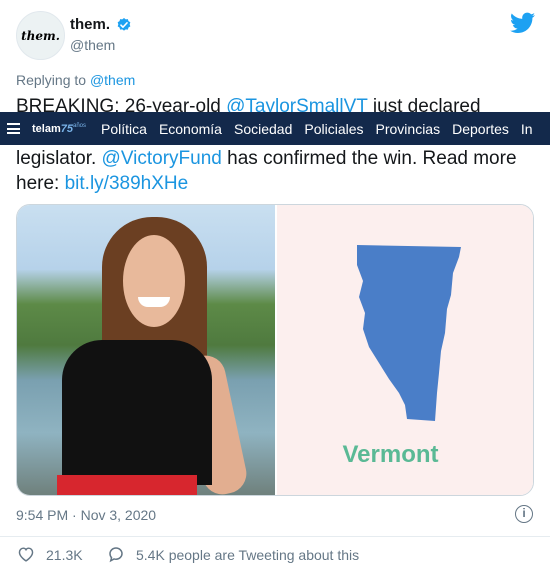 This screenshot has height=576, width=550. I want to click on vermont-state-shape, so click(409, 333).